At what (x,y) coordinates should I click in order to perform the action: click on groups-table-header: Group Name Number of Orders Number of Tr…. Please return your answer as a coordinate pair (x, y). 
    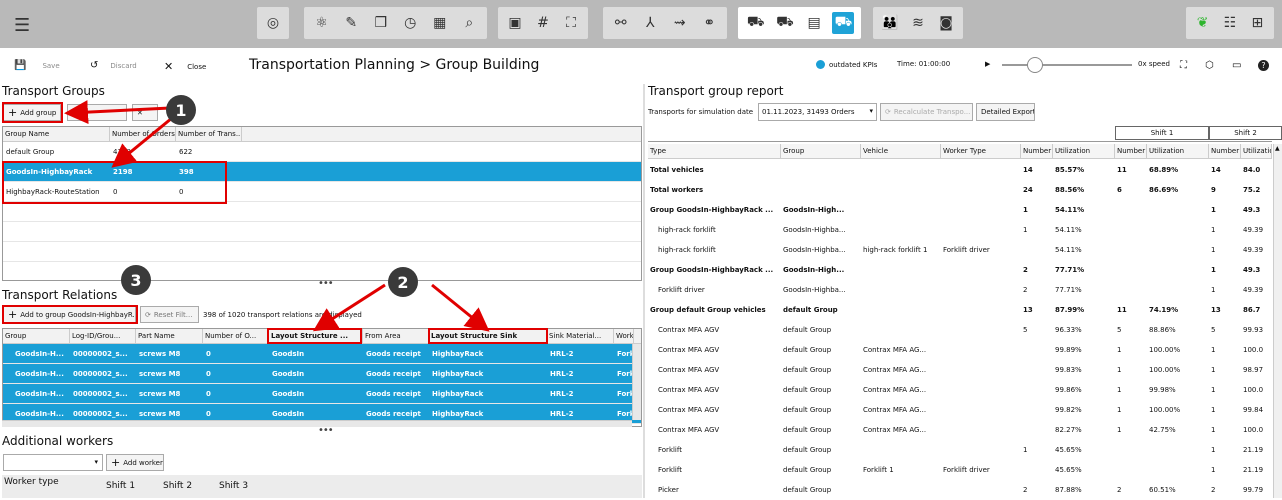
    Looking at the image, I should click on (322, 134).